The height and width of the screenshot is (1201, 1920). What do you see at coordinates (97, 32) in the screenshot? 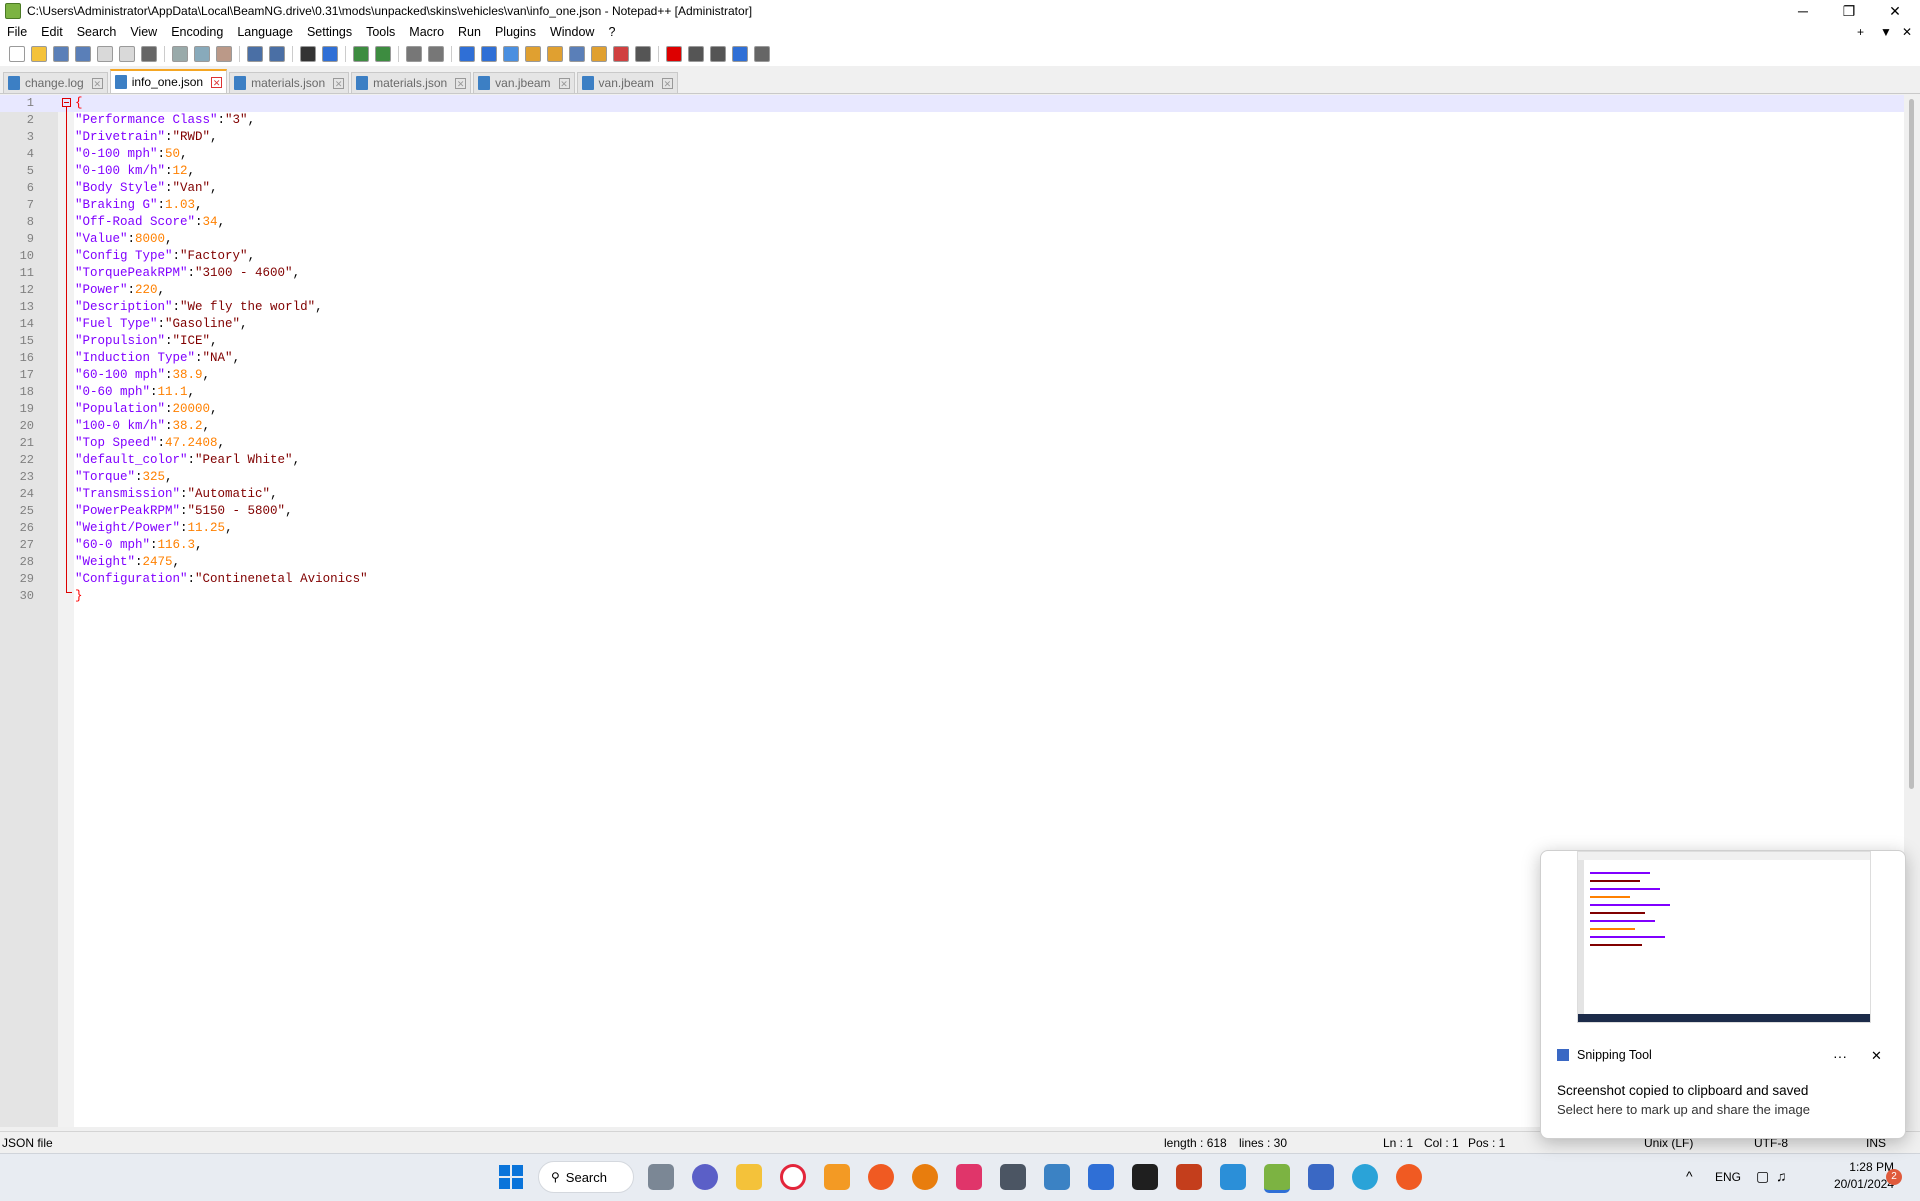
I see `menu-item-search: Search` at bounding box center [97, 32].